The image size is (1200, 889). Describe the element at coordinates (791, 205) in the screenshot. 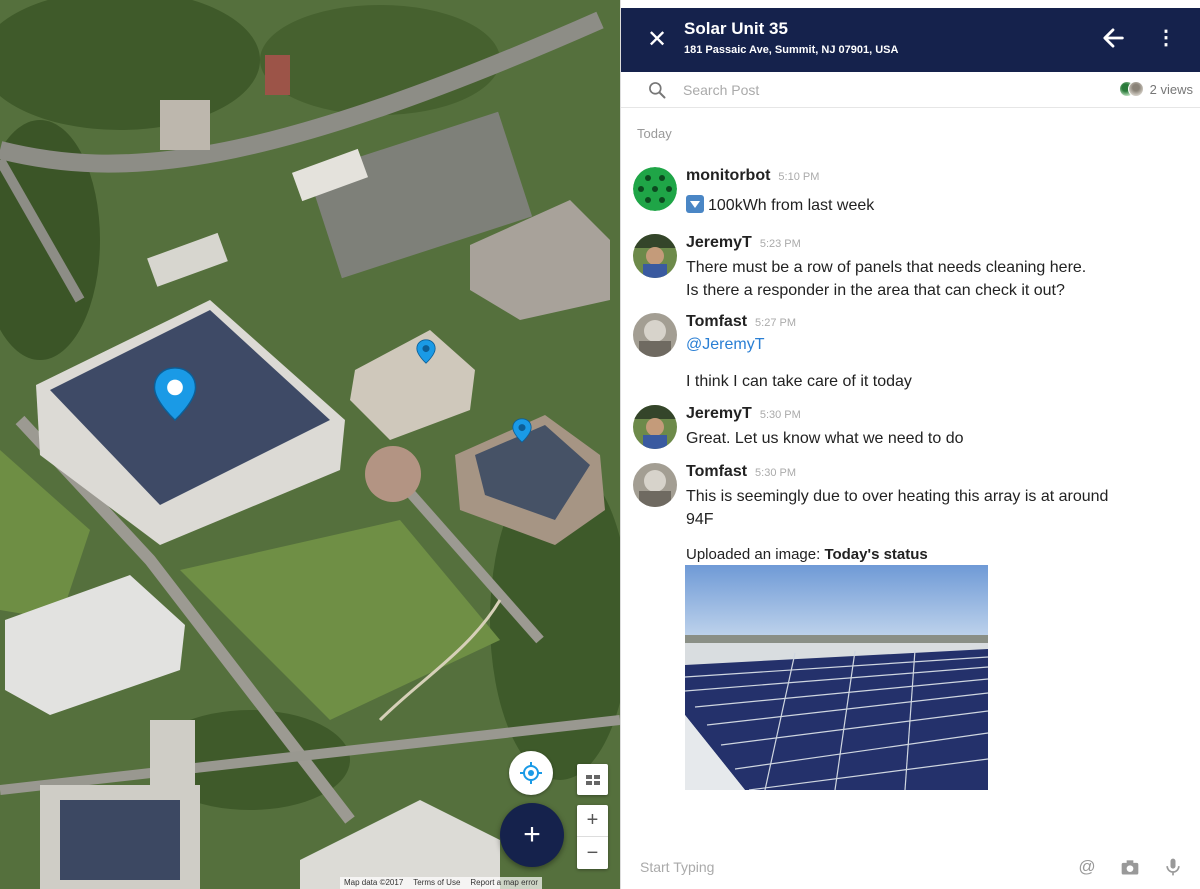

I see `message-body: 100kWh from last week` at that location.